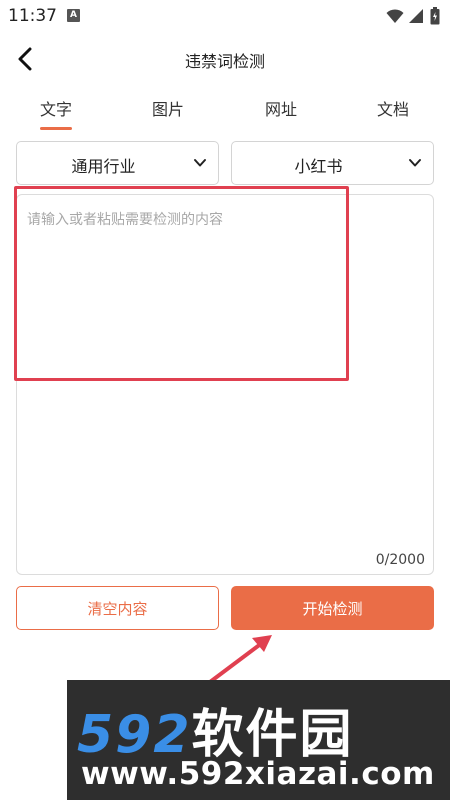  I want to click on status-bar: 11:37 A, so click(225, 17).